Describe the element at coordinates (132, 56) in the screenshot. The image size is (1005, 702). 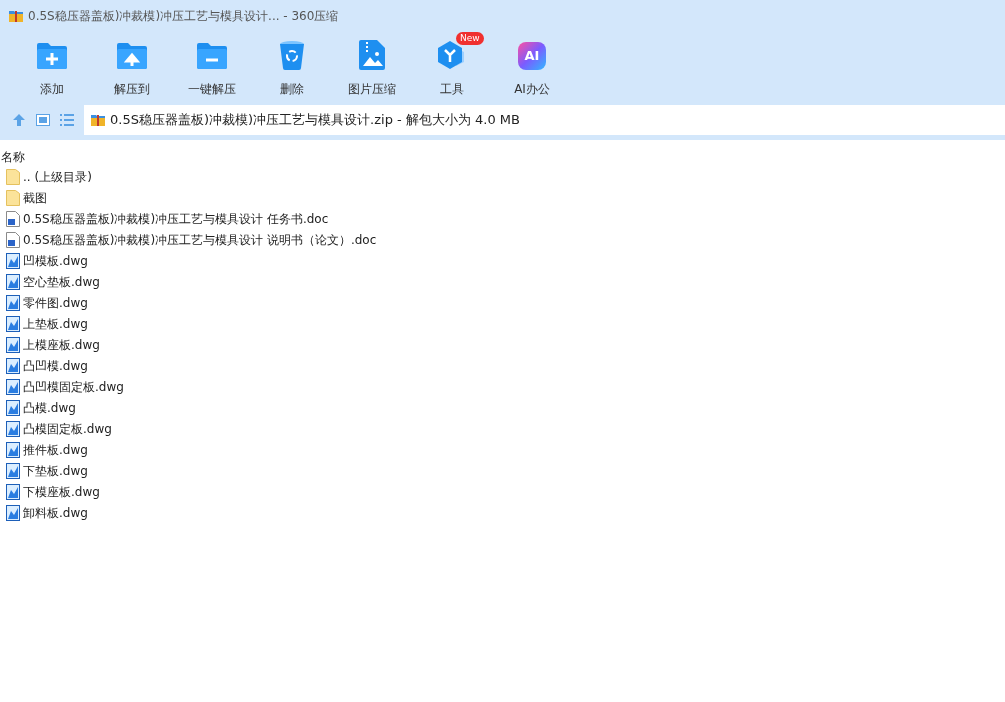
I see `folder-upload-icon` at that location.